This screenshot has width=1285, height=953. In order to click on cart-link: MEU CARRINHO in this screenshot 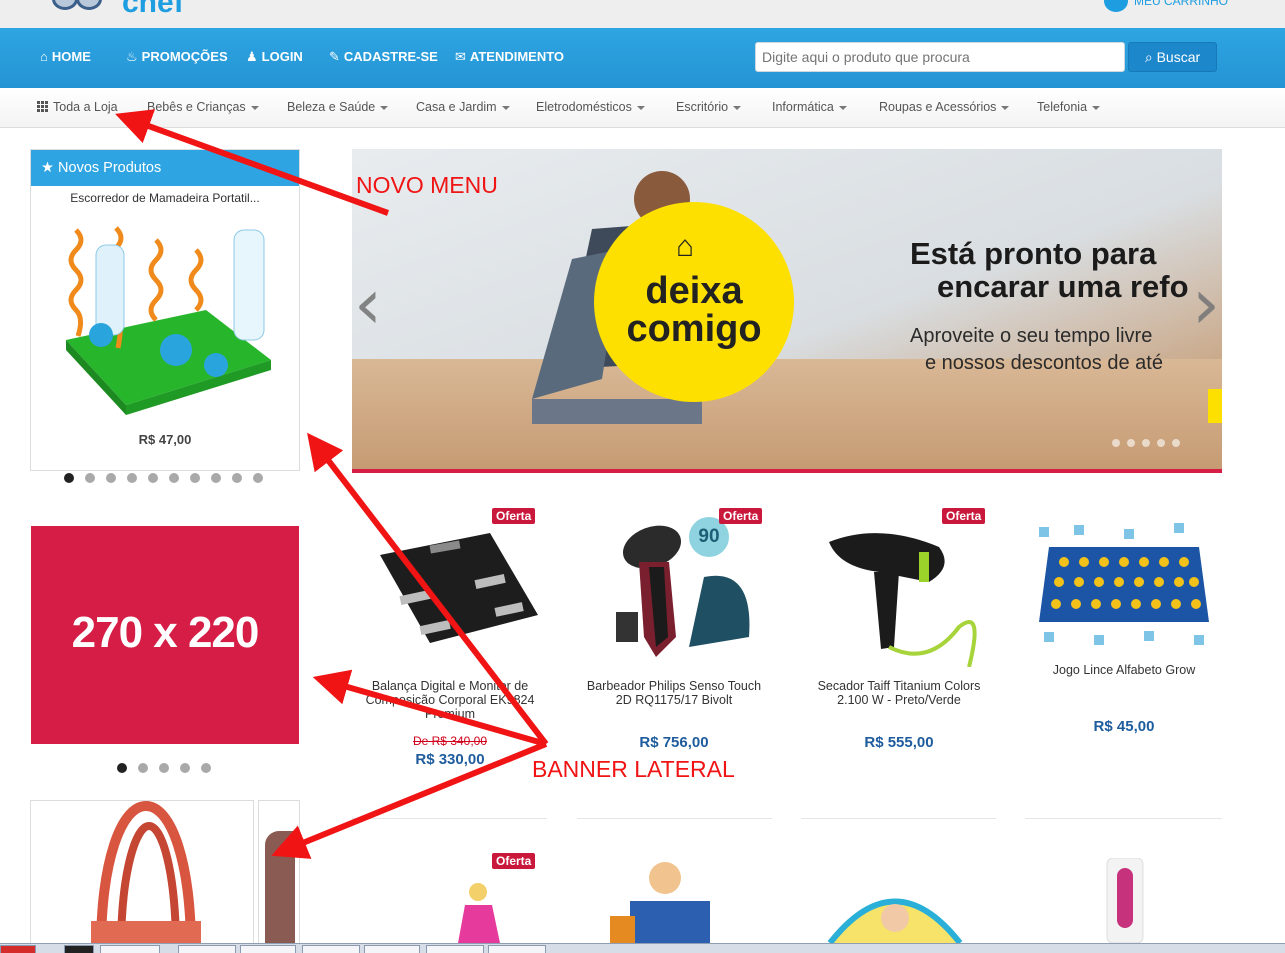, I will do `click(1181, 4)`.